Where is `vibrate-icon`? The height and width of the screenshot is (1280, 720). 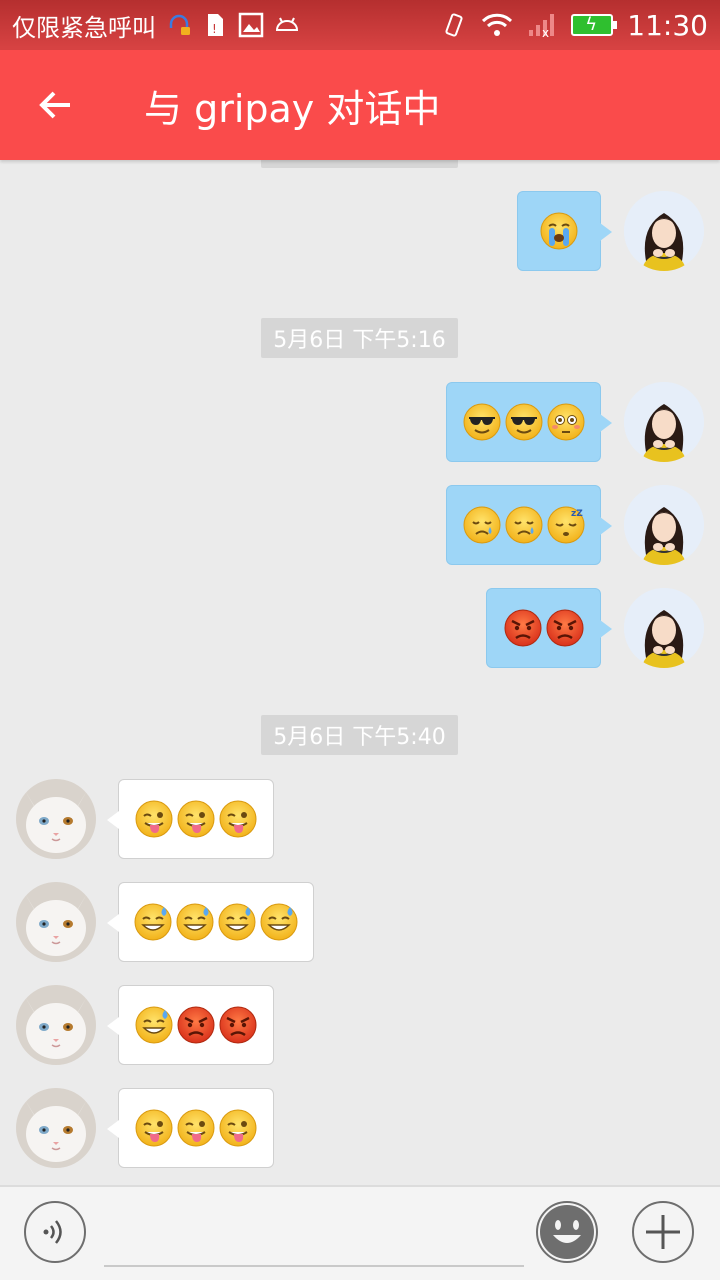
vibrate-icon is located at coordinates (454, 25).